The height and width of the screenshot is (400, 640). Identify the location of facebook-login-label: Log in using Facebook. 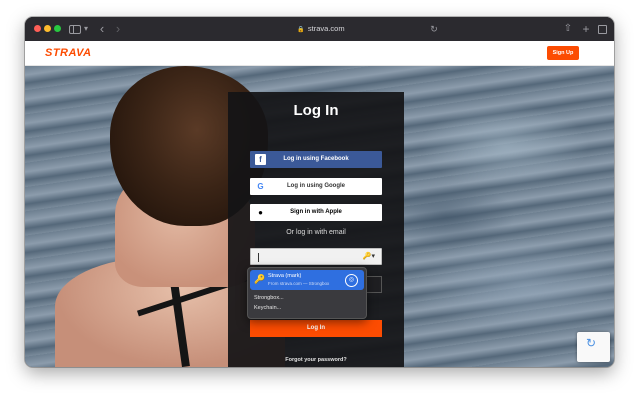
(316, 159).